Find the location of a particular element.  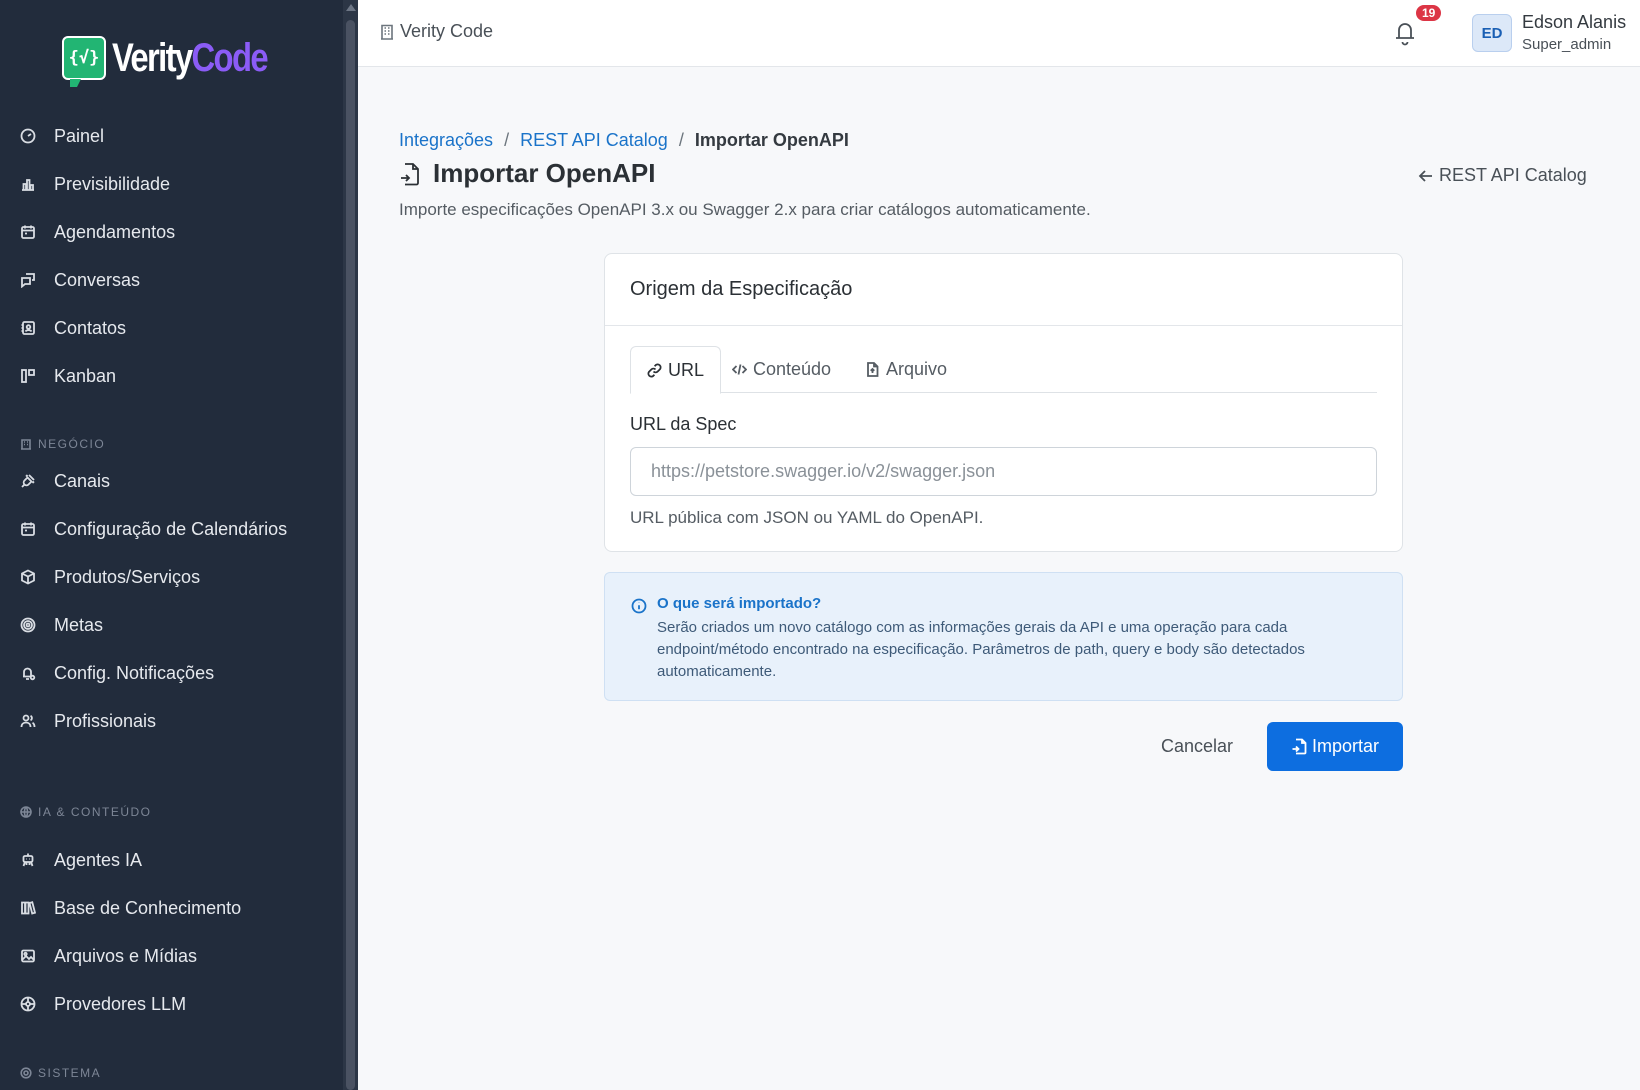

logo: {√} VerityCode is located at coordinates (181, 60).